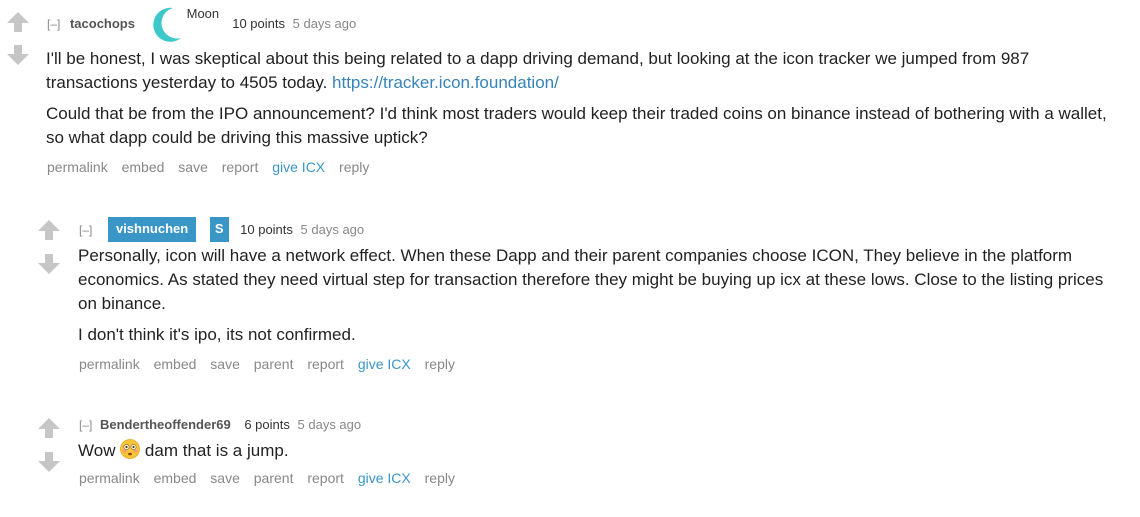 The height and width of the screenshot is (517, 1140). What do you see at coordinates (165, 425) in the screenshot?
I see `author-link: Bendertheoffender69` at bounding box center [165, 425].